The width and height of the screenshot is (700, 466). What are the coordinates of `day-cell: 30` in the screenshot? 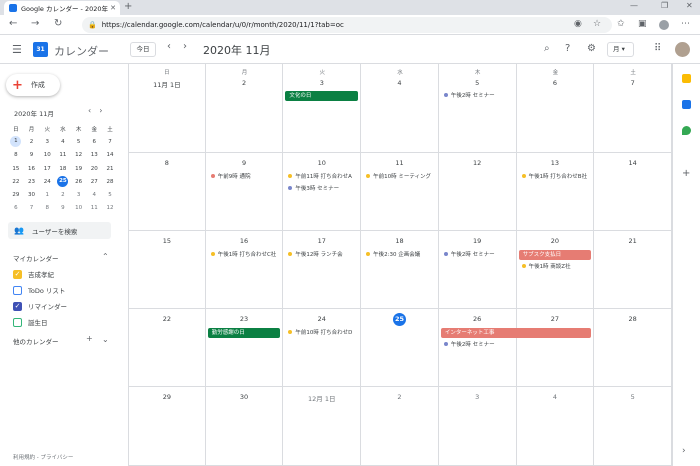 It's located at (244, 426).